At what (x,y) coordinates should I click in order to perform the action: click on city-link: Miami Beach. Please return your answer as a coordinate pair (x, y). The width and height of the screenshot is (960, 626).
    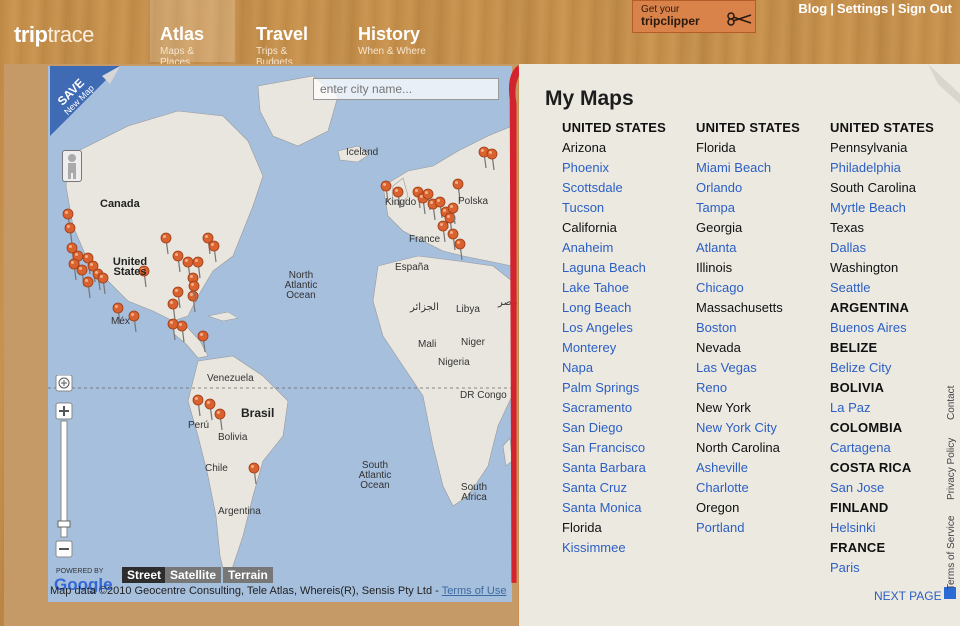
    Looking at the image, I should click on (761, 168).